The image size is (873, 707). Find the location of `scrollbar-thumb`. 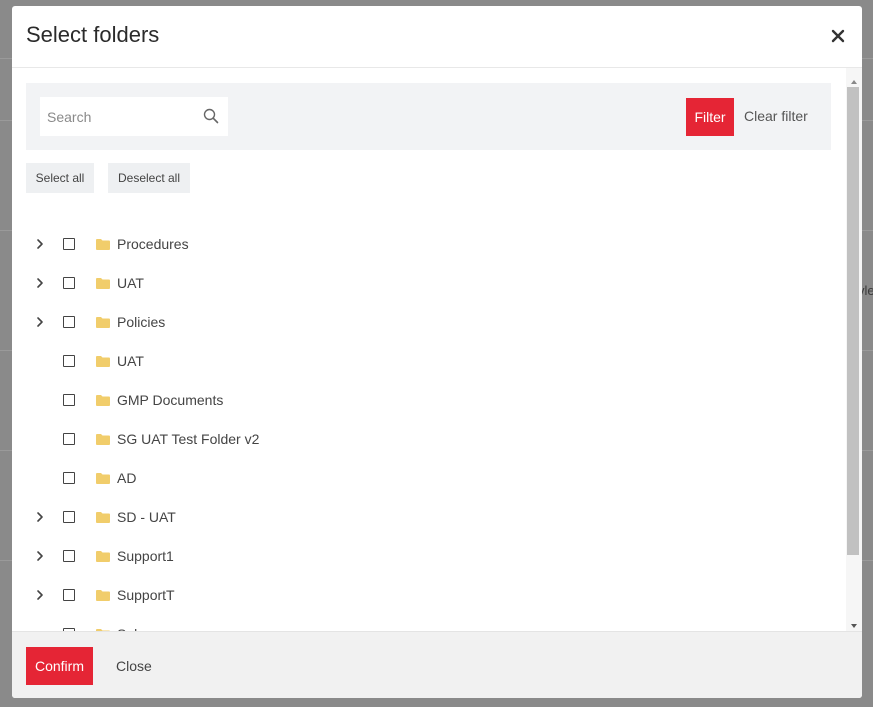

scrollbar-thumb is located at coordinates (853, 321).